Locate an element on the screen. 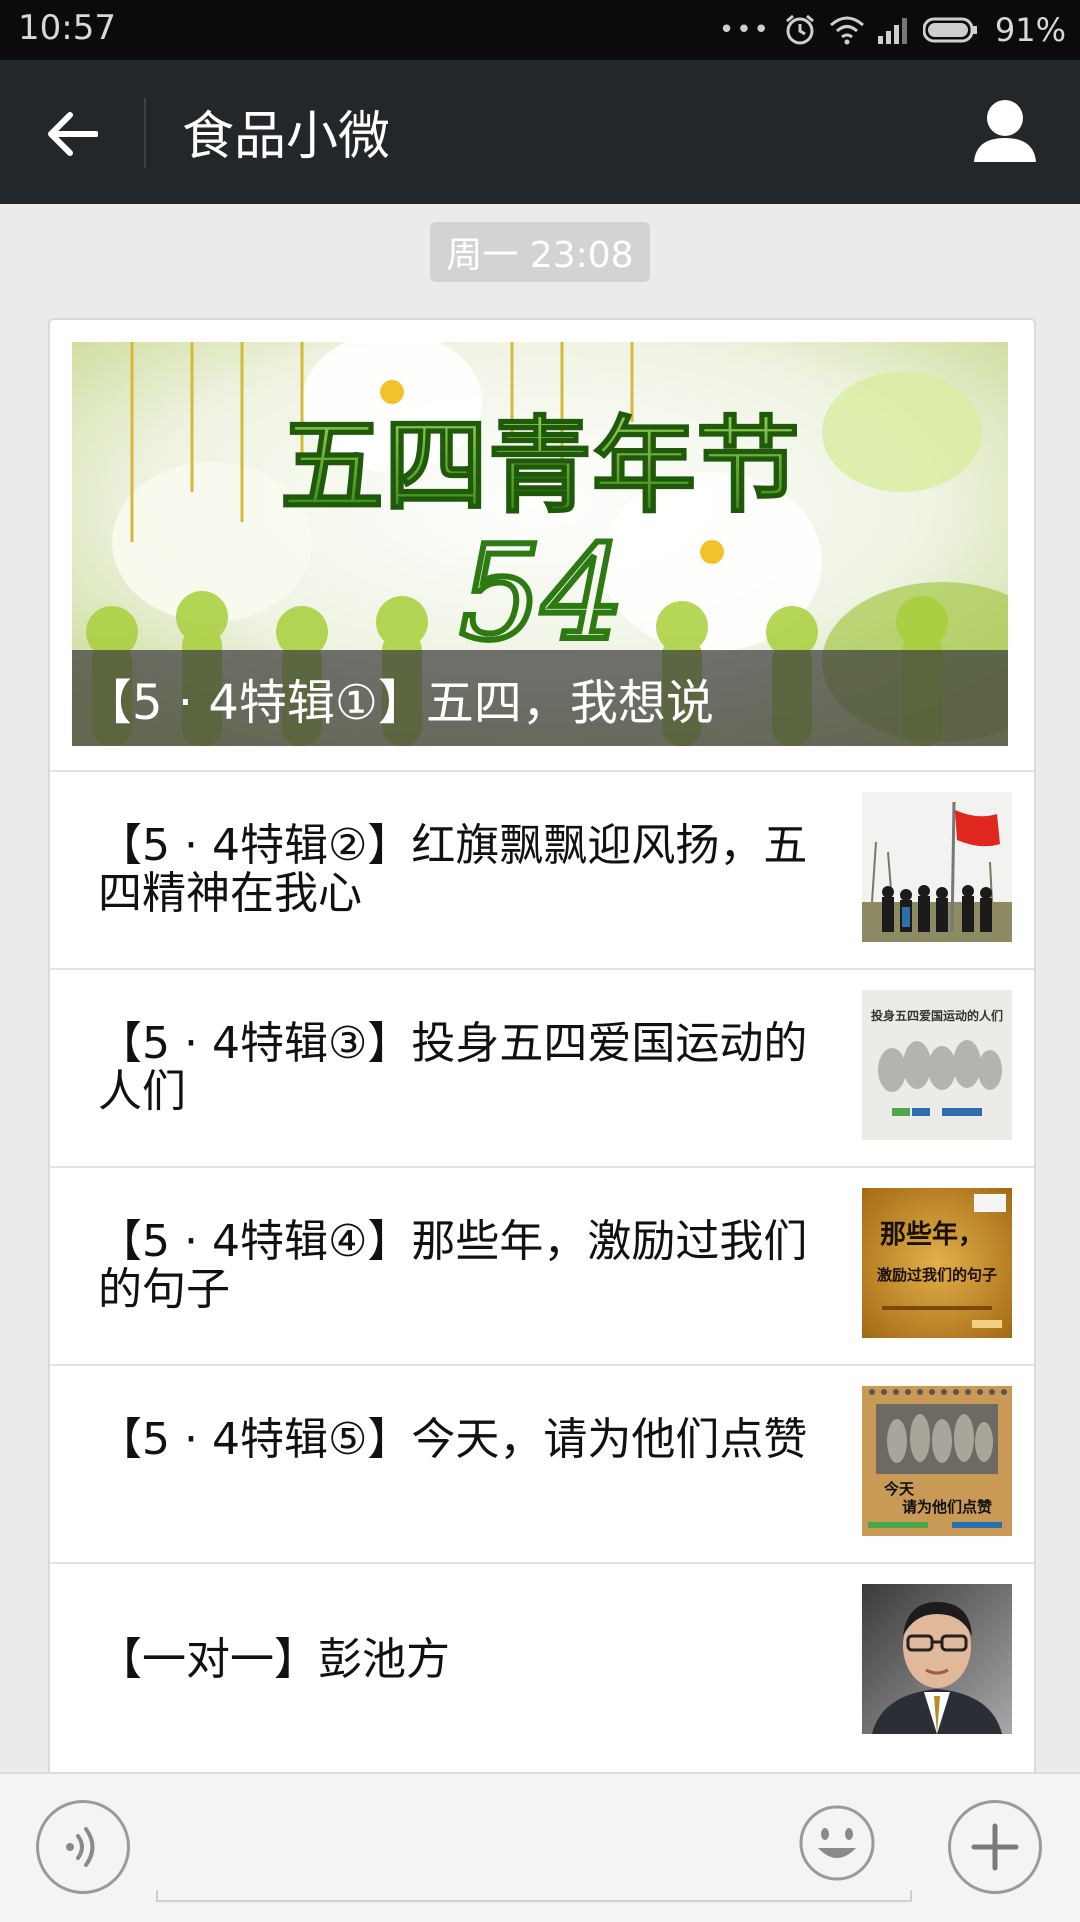  banner-number: 54 is located at coordinates (541, 593).